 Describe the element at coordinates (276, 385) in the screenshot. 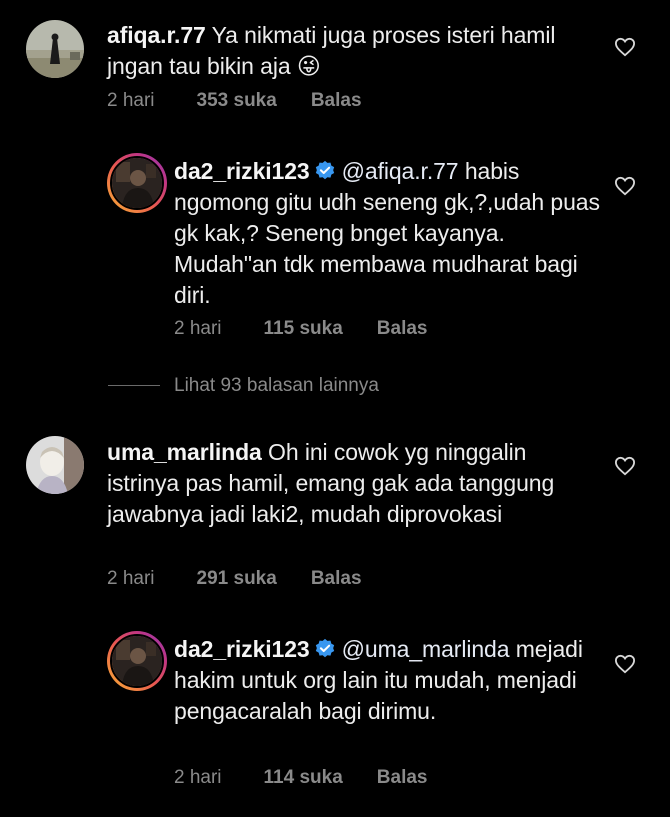

I see `view-more-replies-label: Lihat 93 balasan lainnya` at that location.